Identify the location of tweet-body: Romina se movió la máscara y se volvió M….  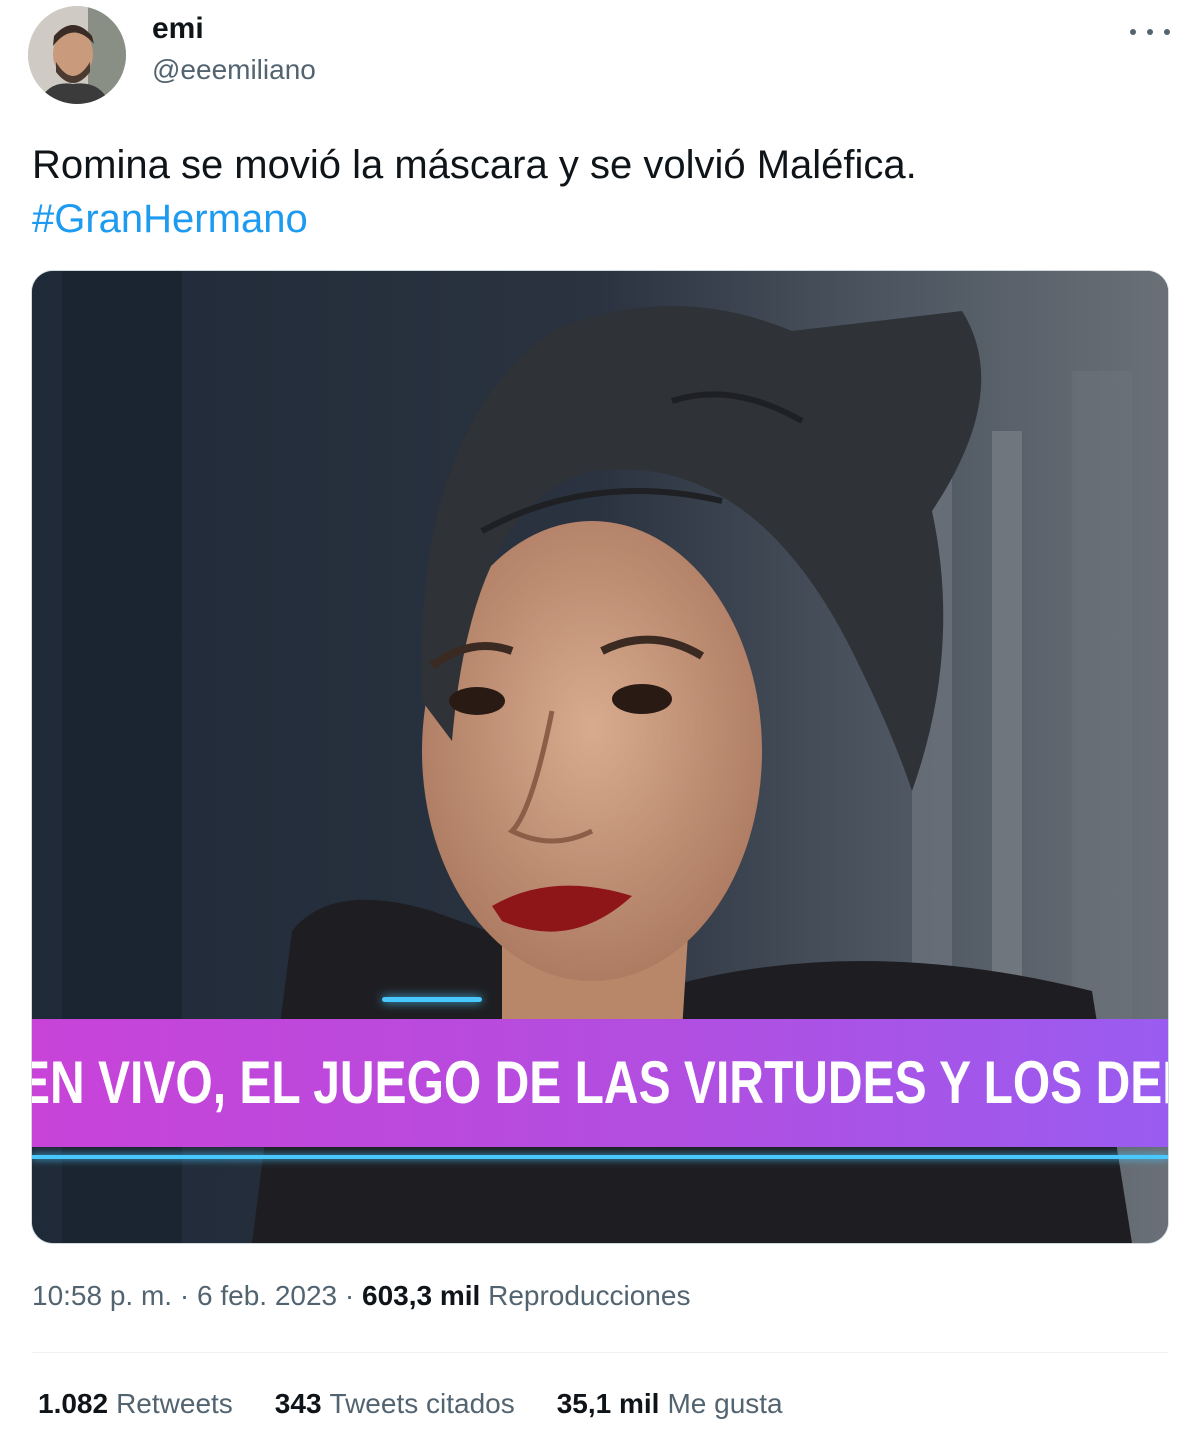
(474, 165).